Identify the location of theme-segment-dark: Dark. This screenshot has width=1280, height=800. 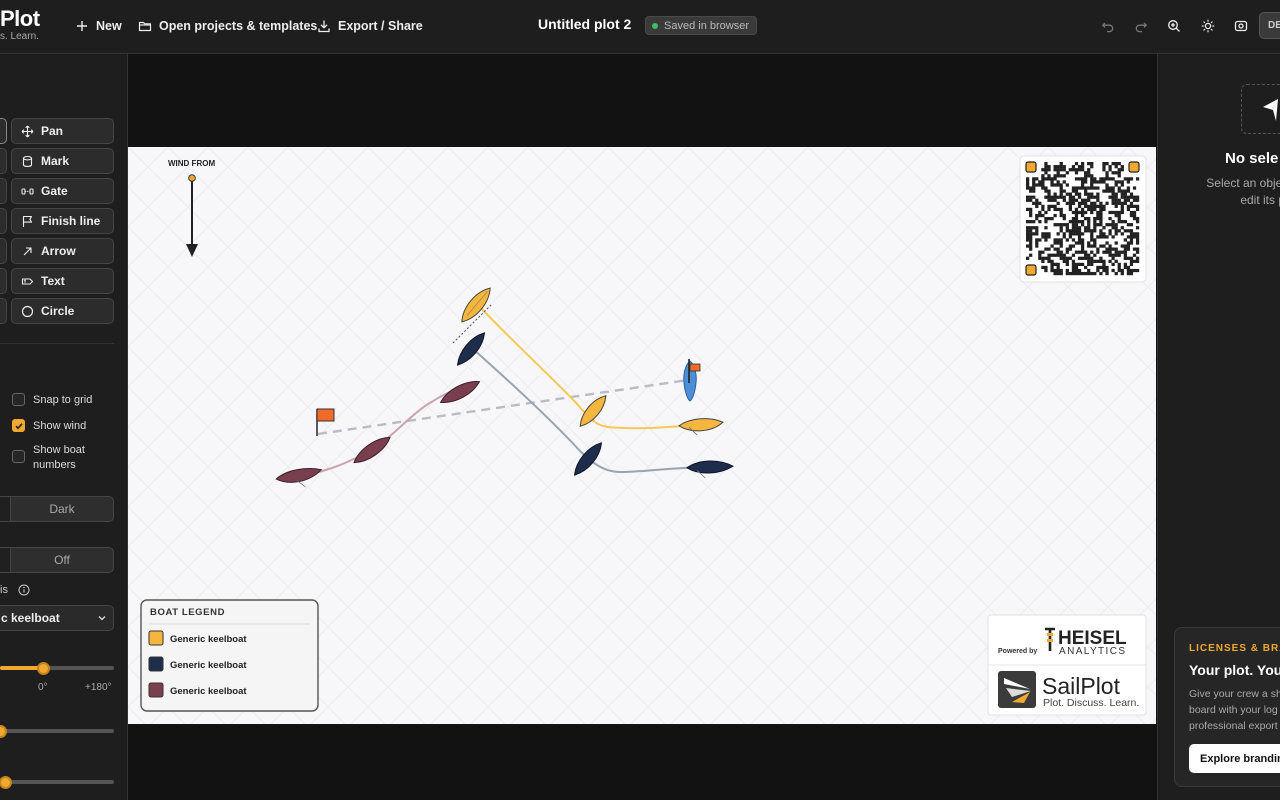
(62, 509).